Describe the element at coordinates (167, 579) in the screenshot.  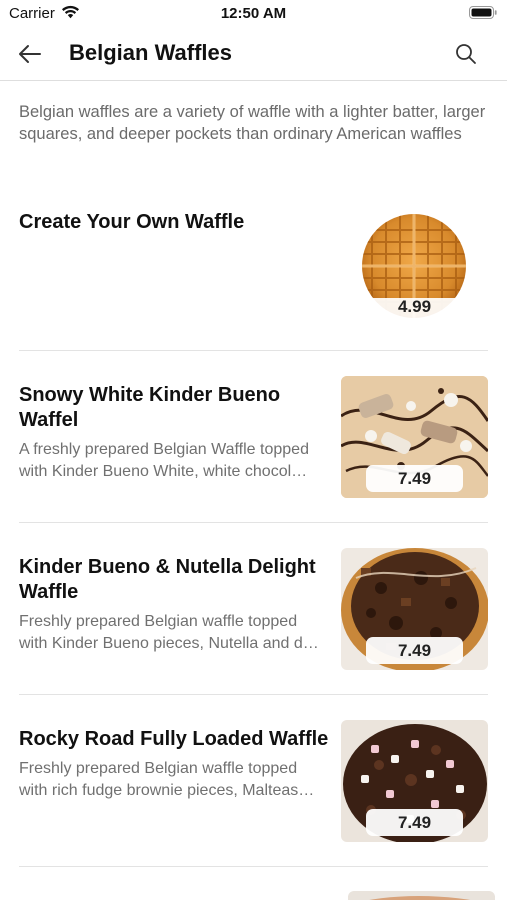
I see `item-name: Kinder Bueno & Nutella Delight Waffle` at that location.